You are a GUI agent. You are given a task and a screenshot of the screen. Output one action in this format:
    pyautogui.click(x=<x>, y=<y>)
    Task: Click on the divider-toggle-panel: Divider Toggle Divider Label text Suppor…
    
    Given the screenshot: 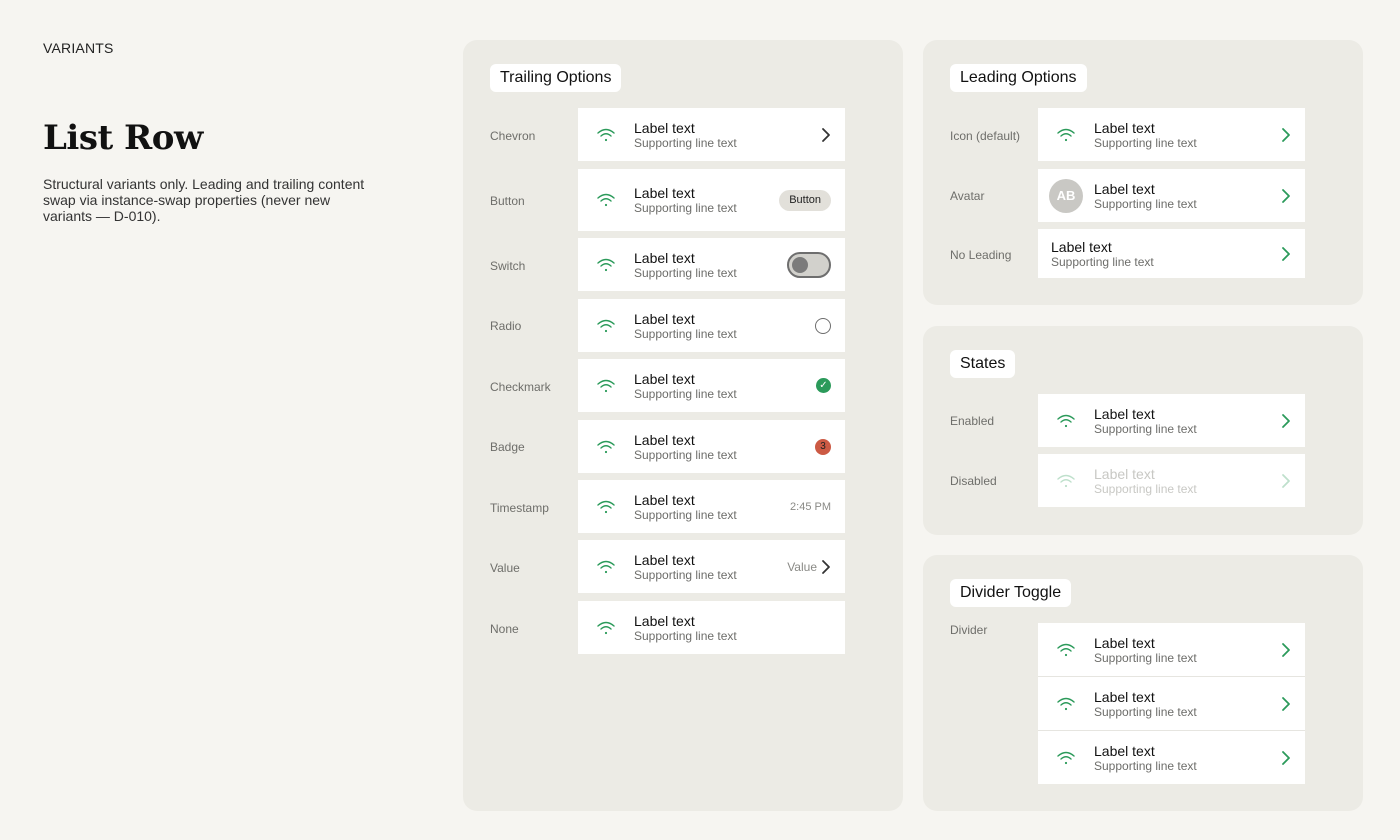 What is the action you would take?
    pyautogui.click(x=1143, y=683)
    